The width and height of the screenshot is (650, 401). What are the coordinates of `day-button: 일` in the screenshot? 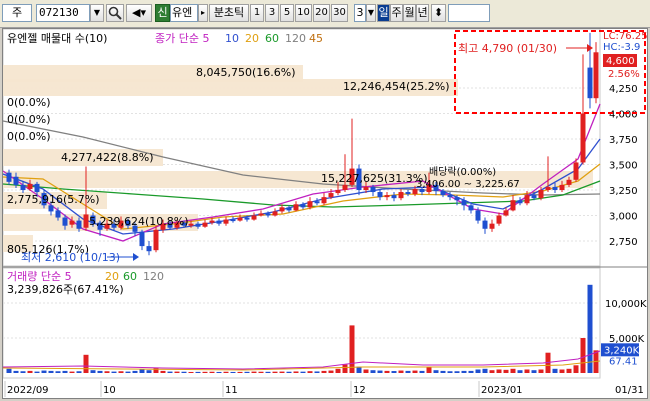 It's located at (383, 13).